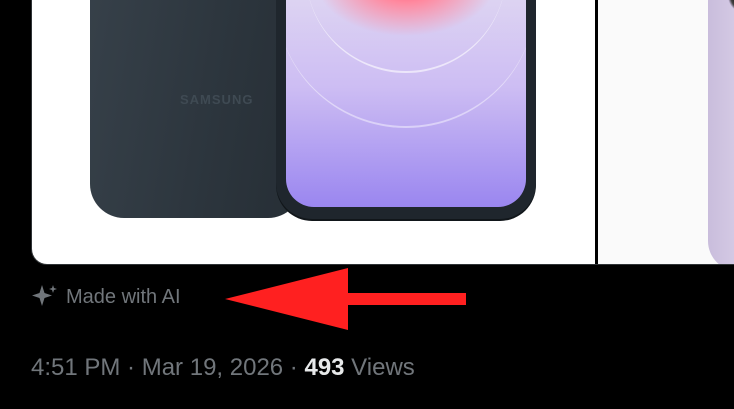 The height and width of the screenshot is (409, 734). Describe the element at coordinates (666, 132) in the screenshot. I see `media-image-right` at that location.